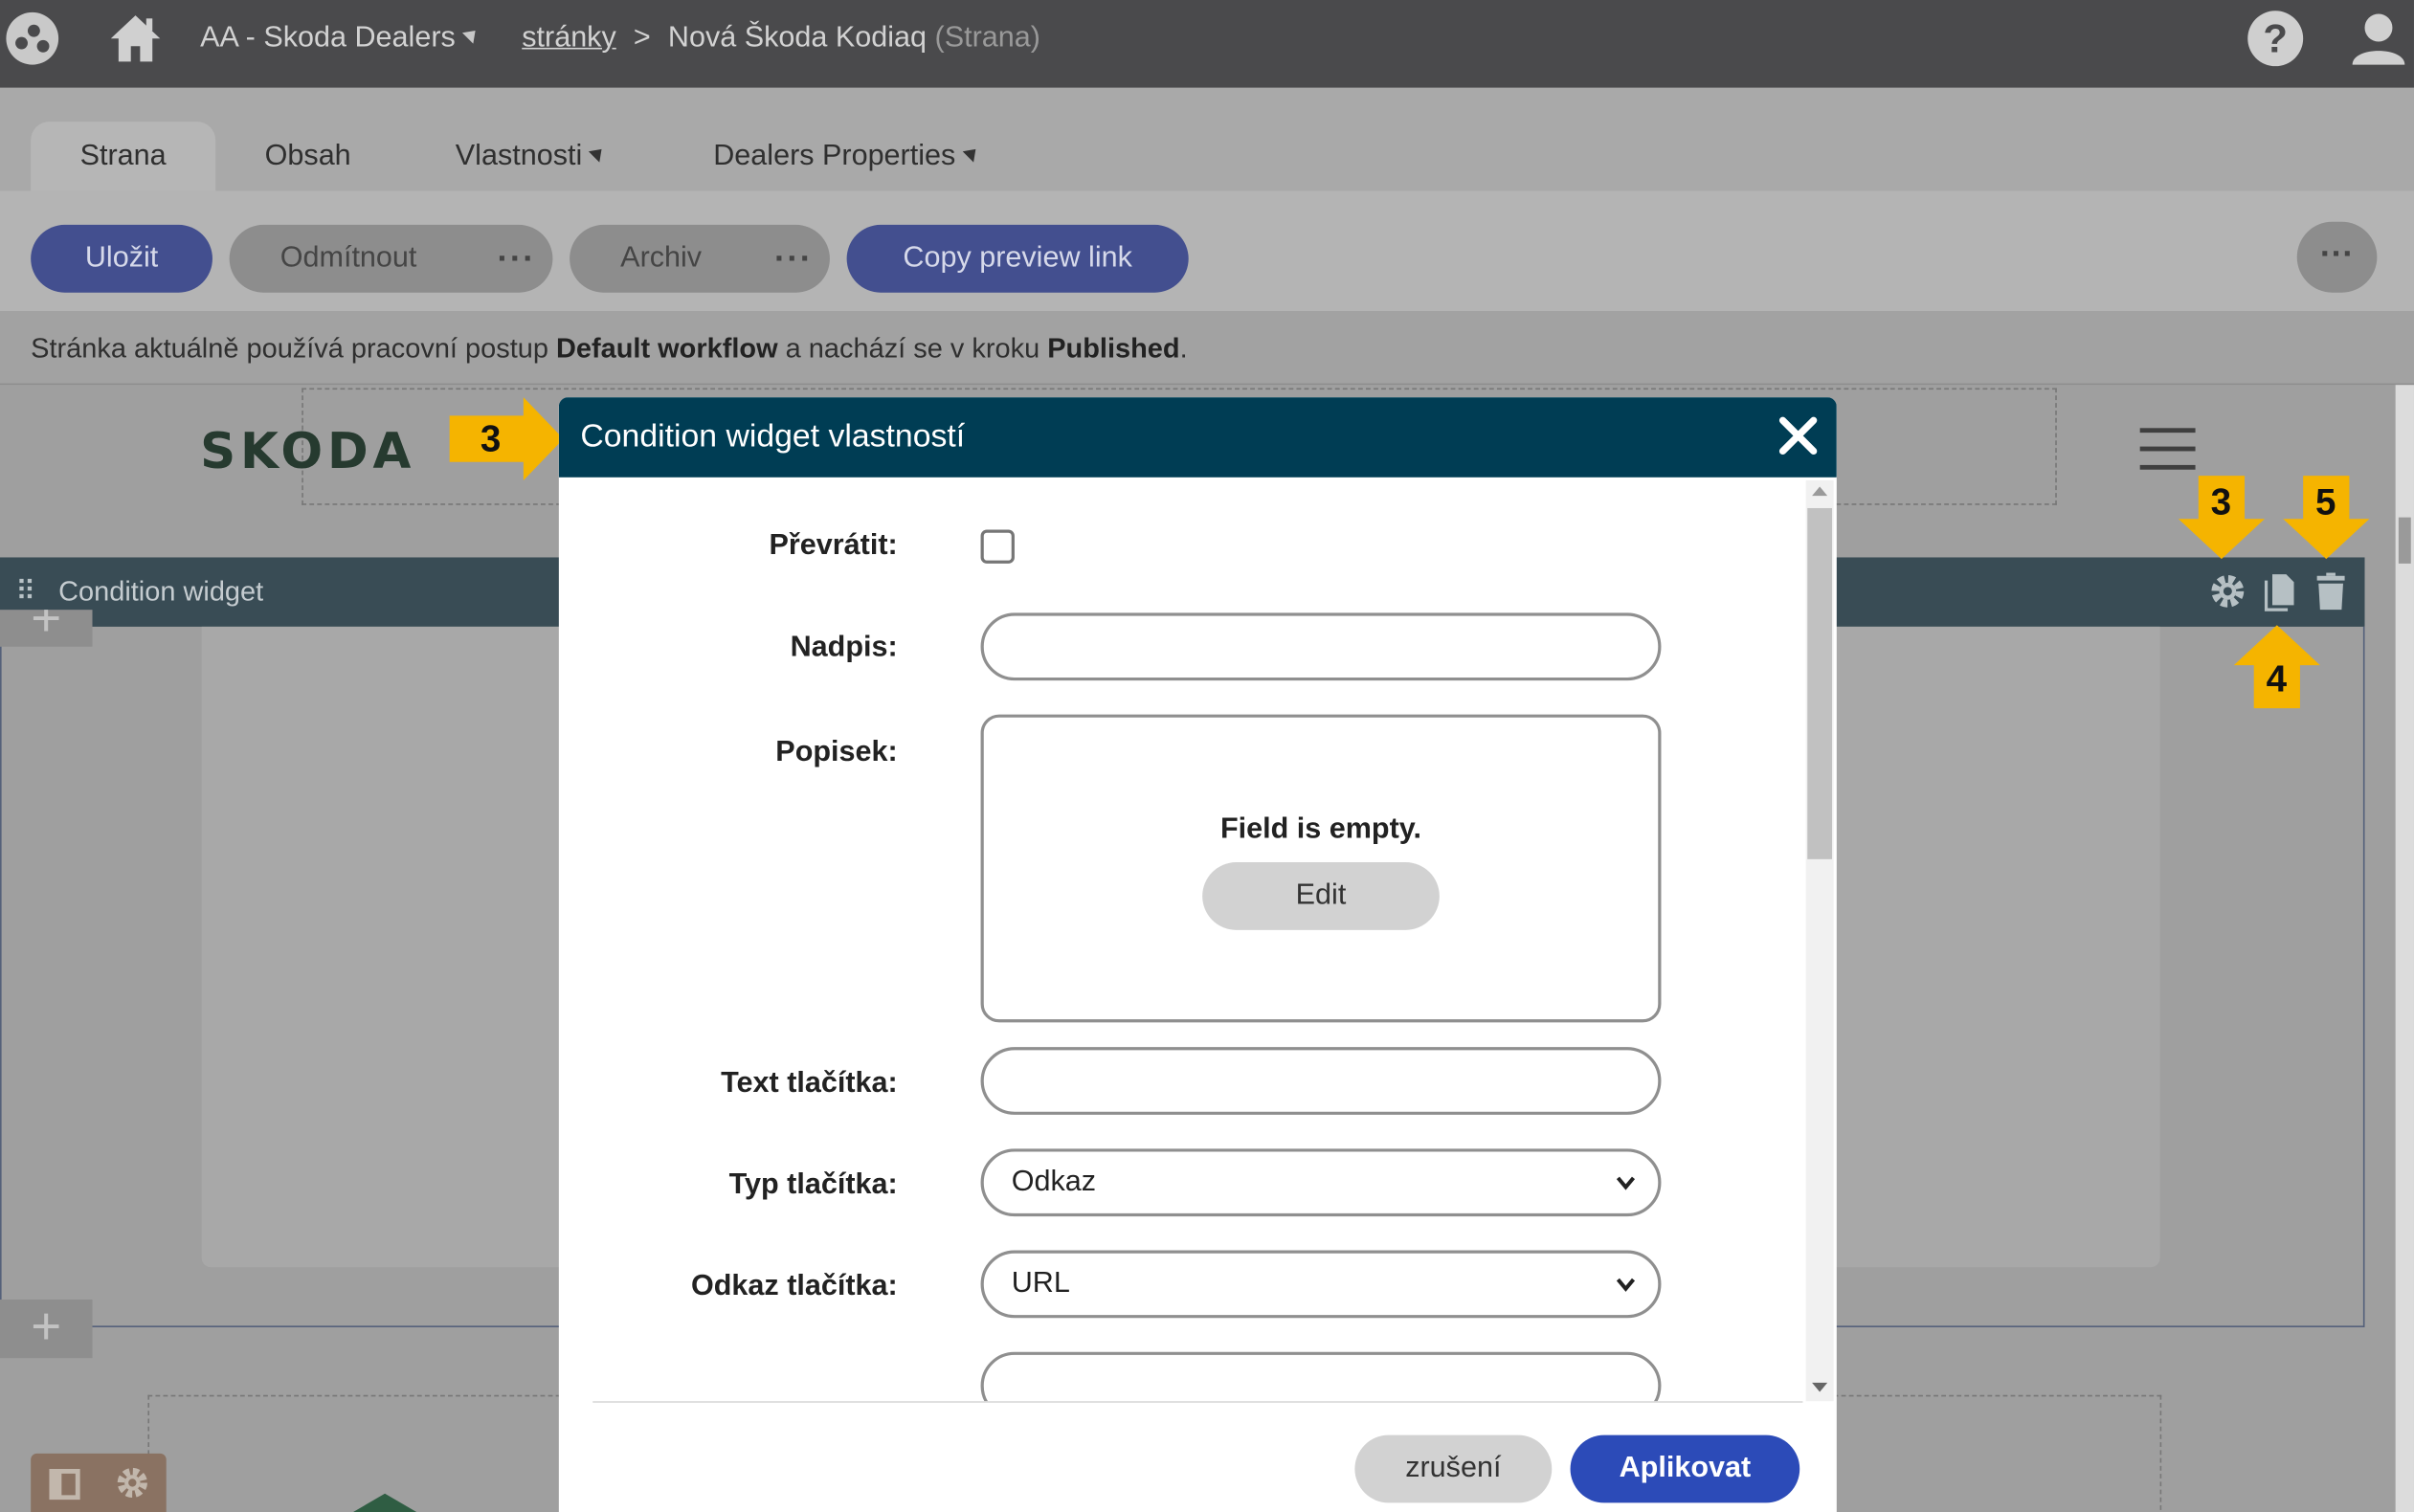 This screenshot has width=2414, height=1512. What do you see at coordinates (25, 592) in the screenshot?
I see `drag-handle-icon: ⠿` at bounding box center [25, 592].